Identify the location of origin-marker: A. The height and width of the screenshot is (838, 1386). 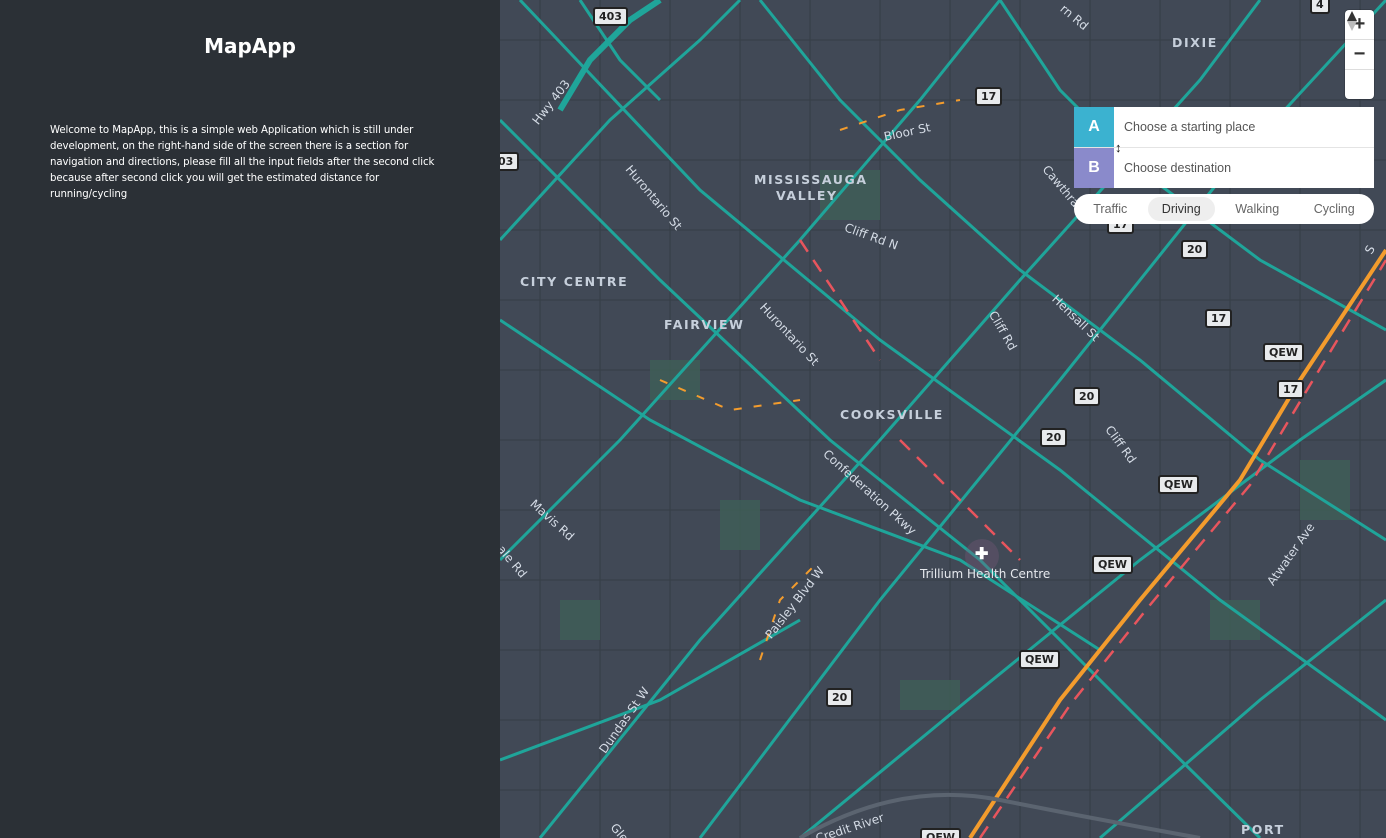
(1094, 127).